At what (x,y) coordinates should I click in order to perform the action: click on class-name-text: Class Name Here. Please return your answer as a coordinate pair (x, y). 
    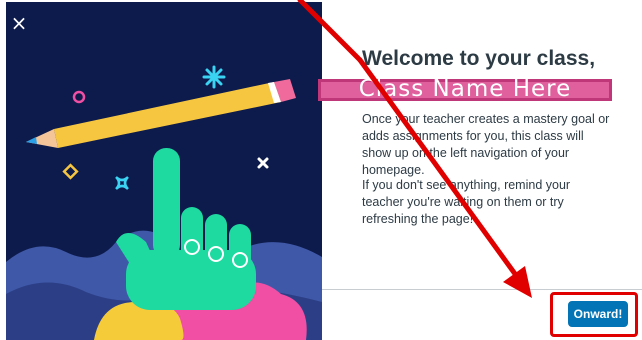
    Looking at the image, I should click on (465, 89).